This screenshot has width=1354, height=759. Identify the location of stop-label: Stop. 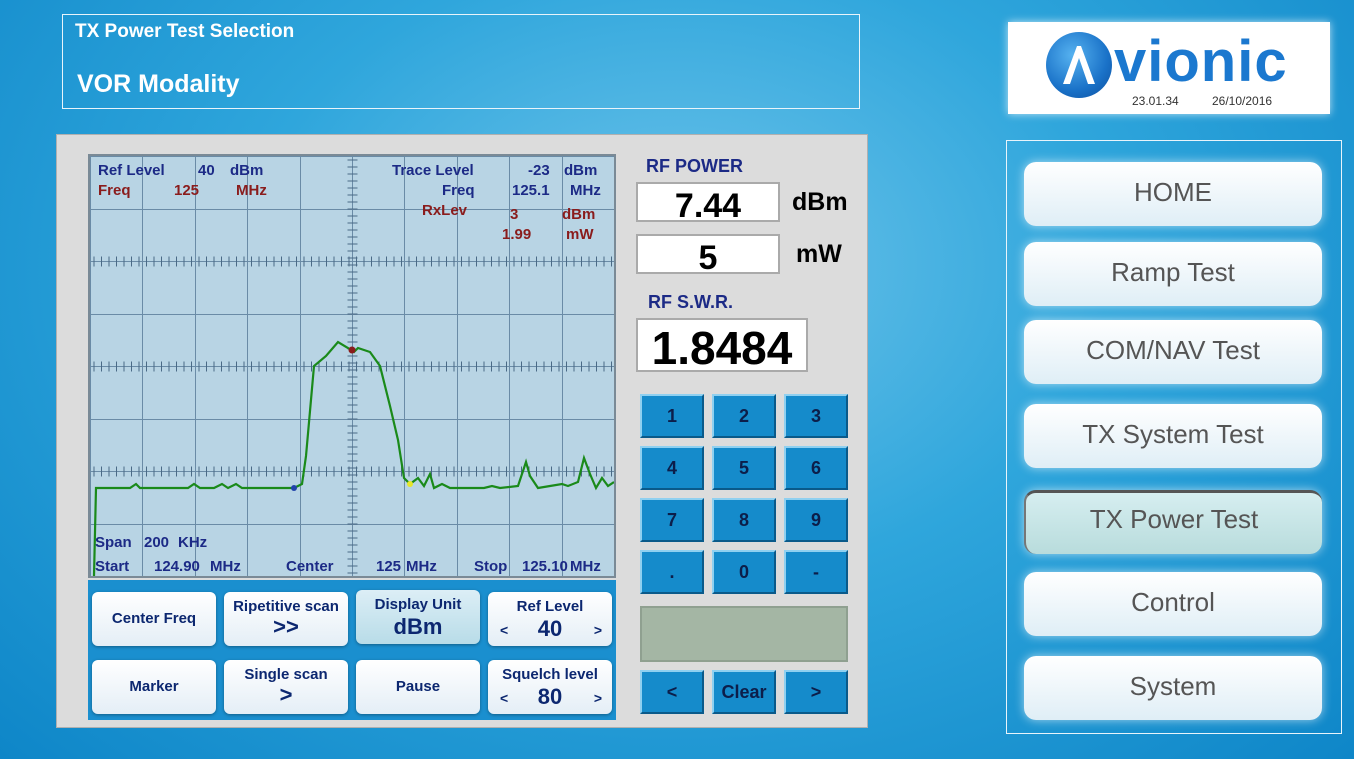
(491, 566).